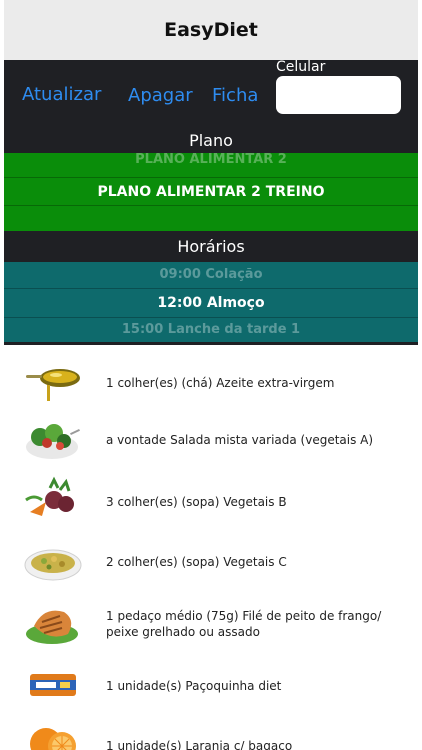 This screenshot has height=750, width=422. I want to click on plano-option: PLANO ALIMENTAR 2, so click(211, 160).